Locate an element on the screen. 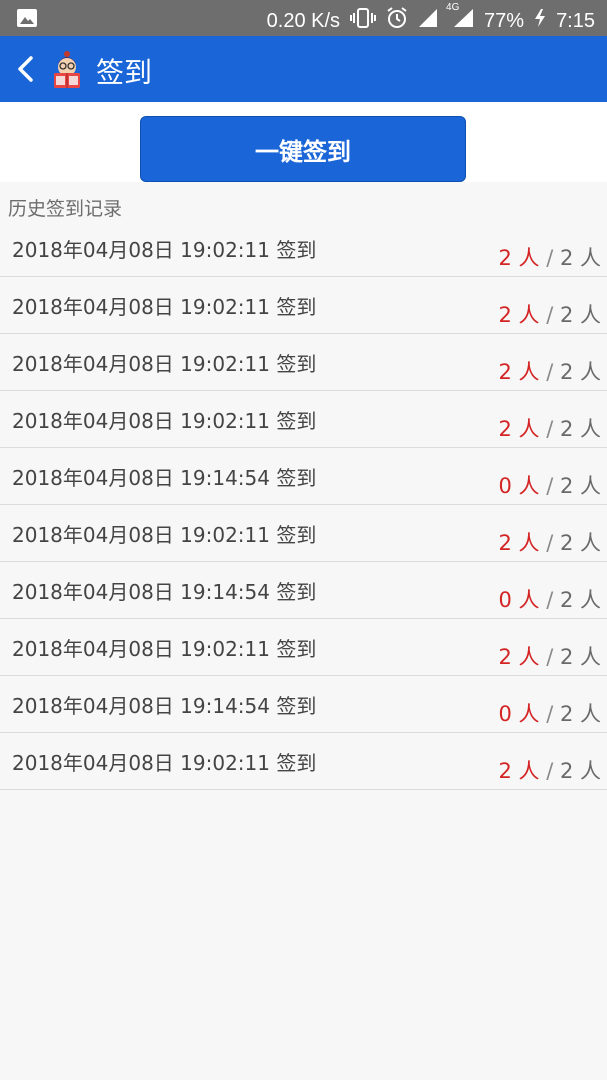 Image resolution: width=607 pixels, height=1080 pixels. one-click-sign-in-button: 一键签到 is located at coordinates (303, 149).